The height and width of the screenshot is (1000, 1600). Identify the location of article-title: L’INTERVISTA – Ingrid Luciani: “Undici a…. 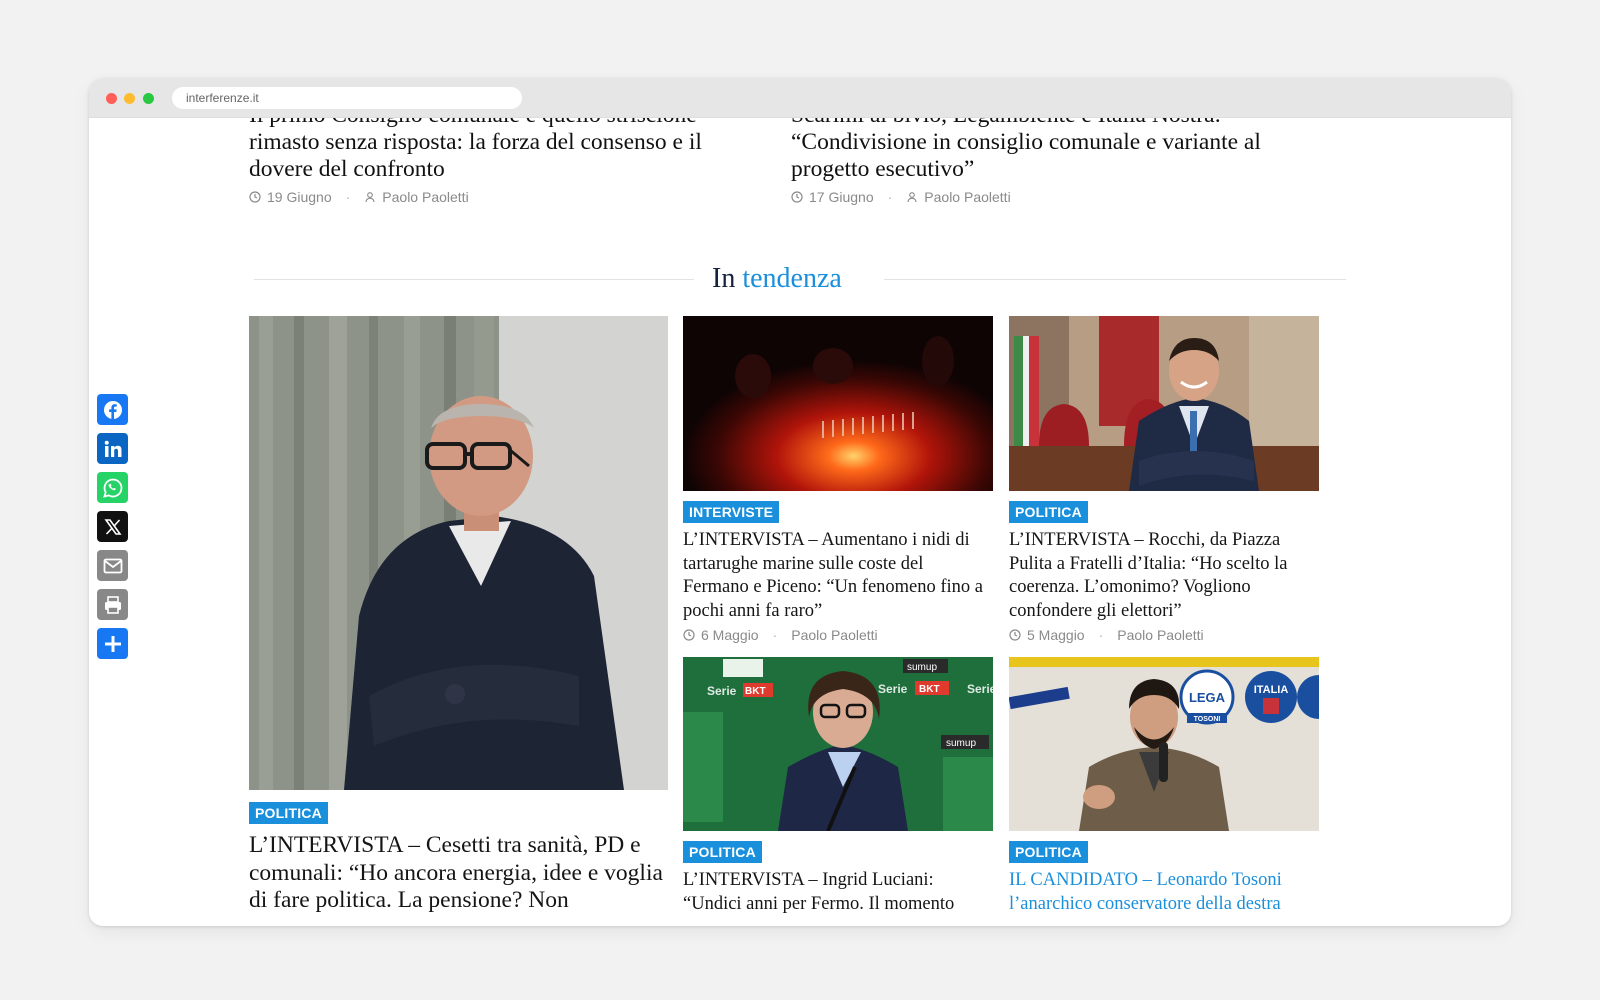
(838, 892).